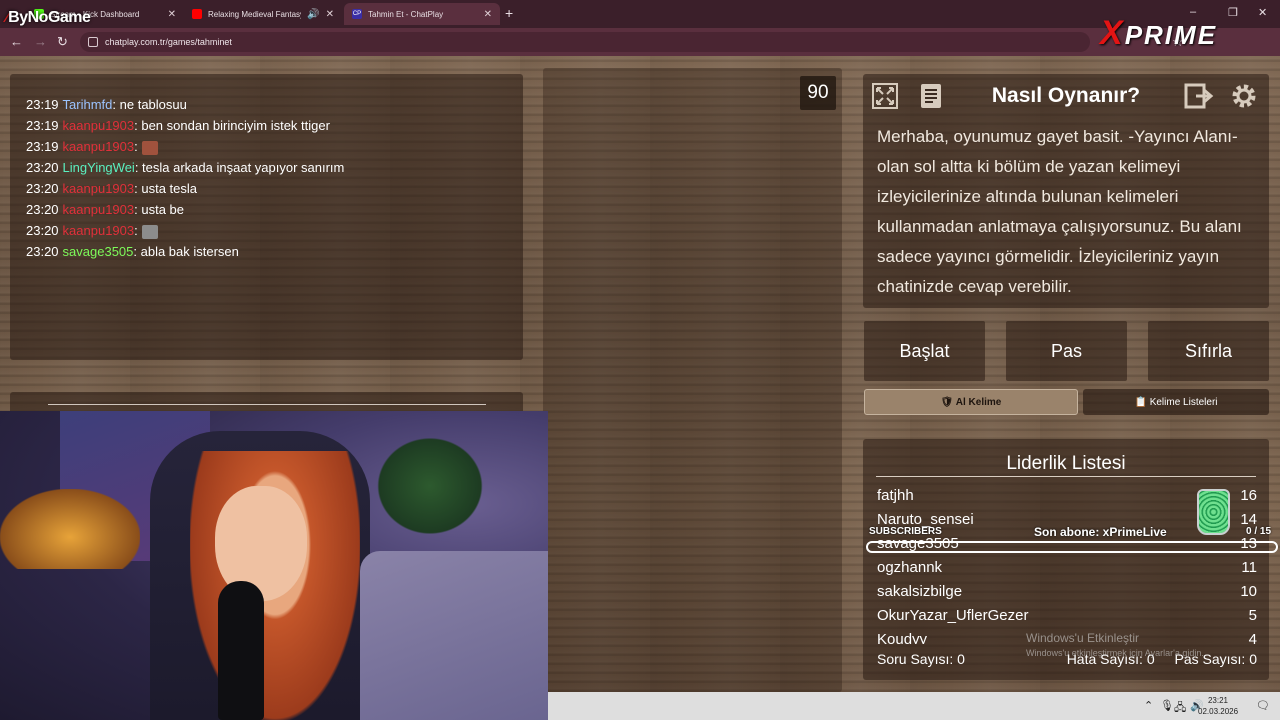 This screenshot has width=1280, height=720. I want to click on question-count: Soru Sayısı: 0, so click(921, 659).